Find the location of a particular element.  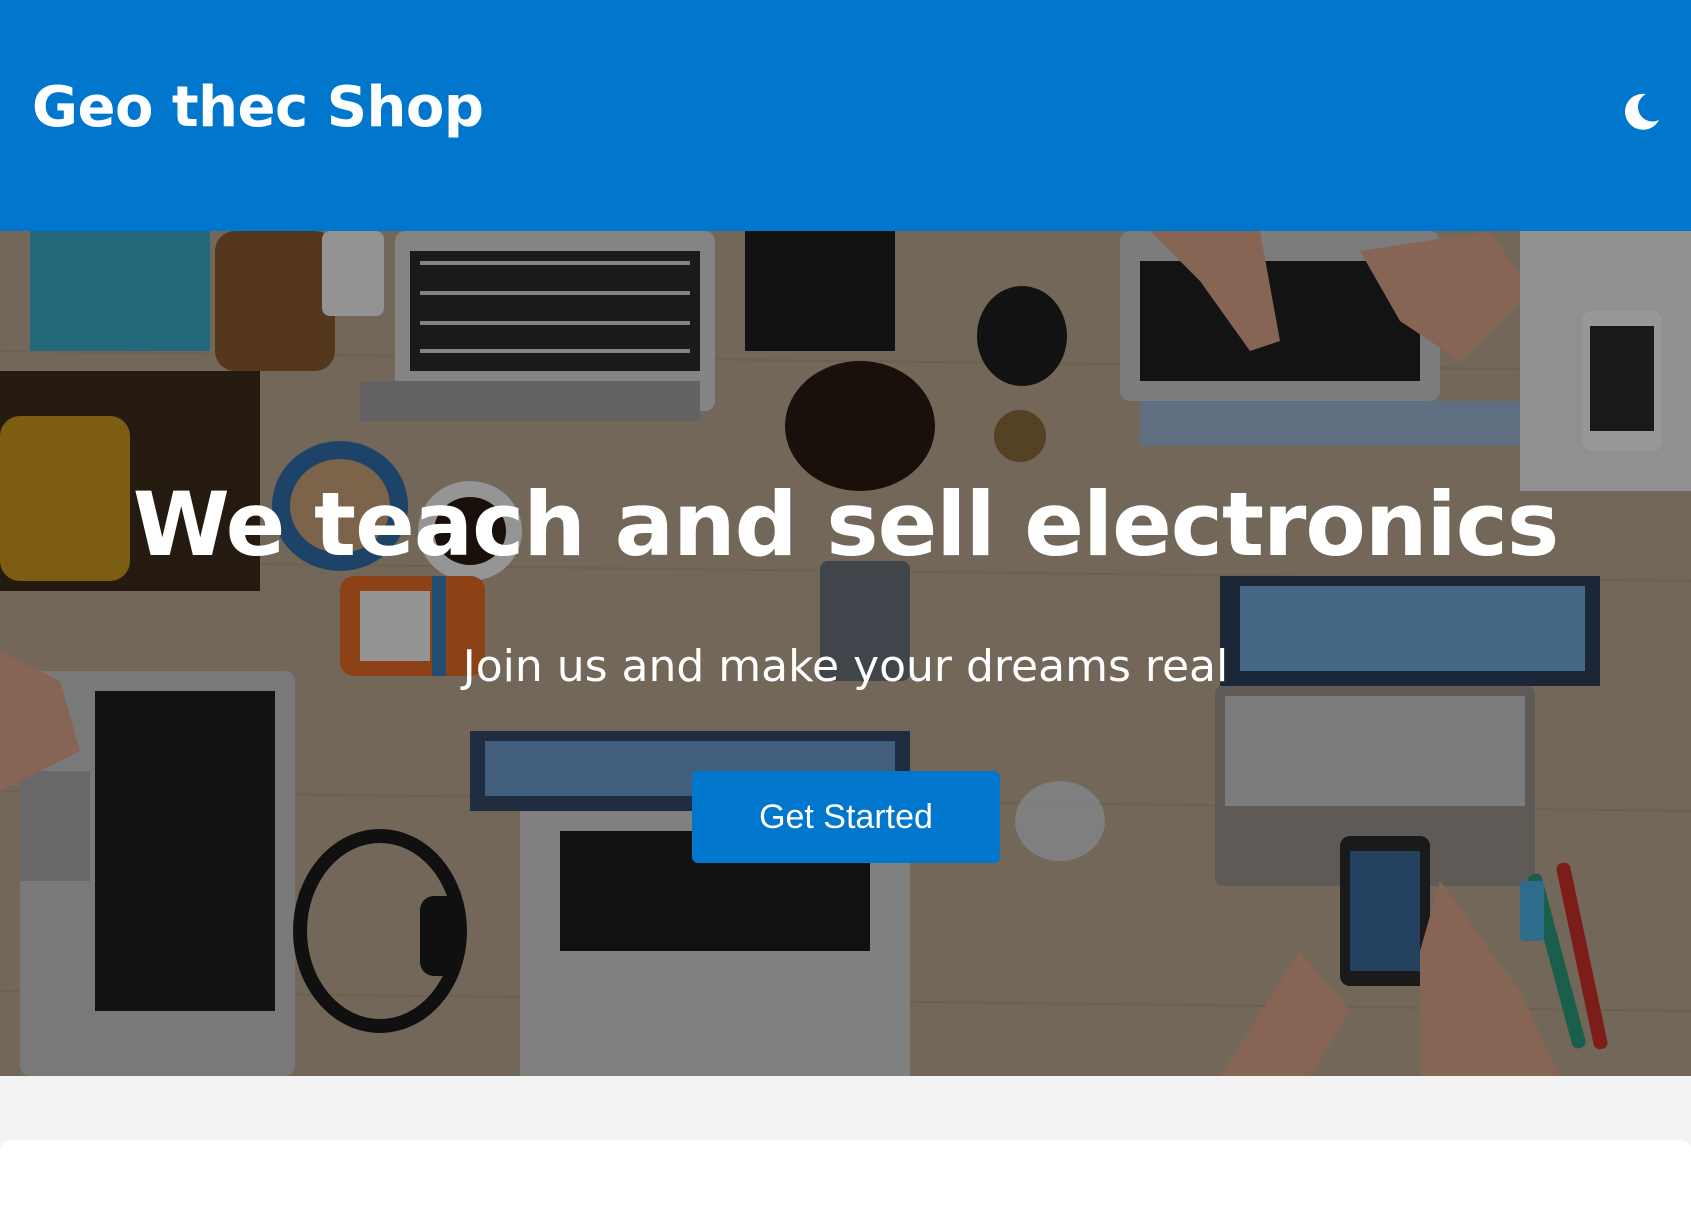

get-started-button: Get Started is located at coordinates (846, 817).